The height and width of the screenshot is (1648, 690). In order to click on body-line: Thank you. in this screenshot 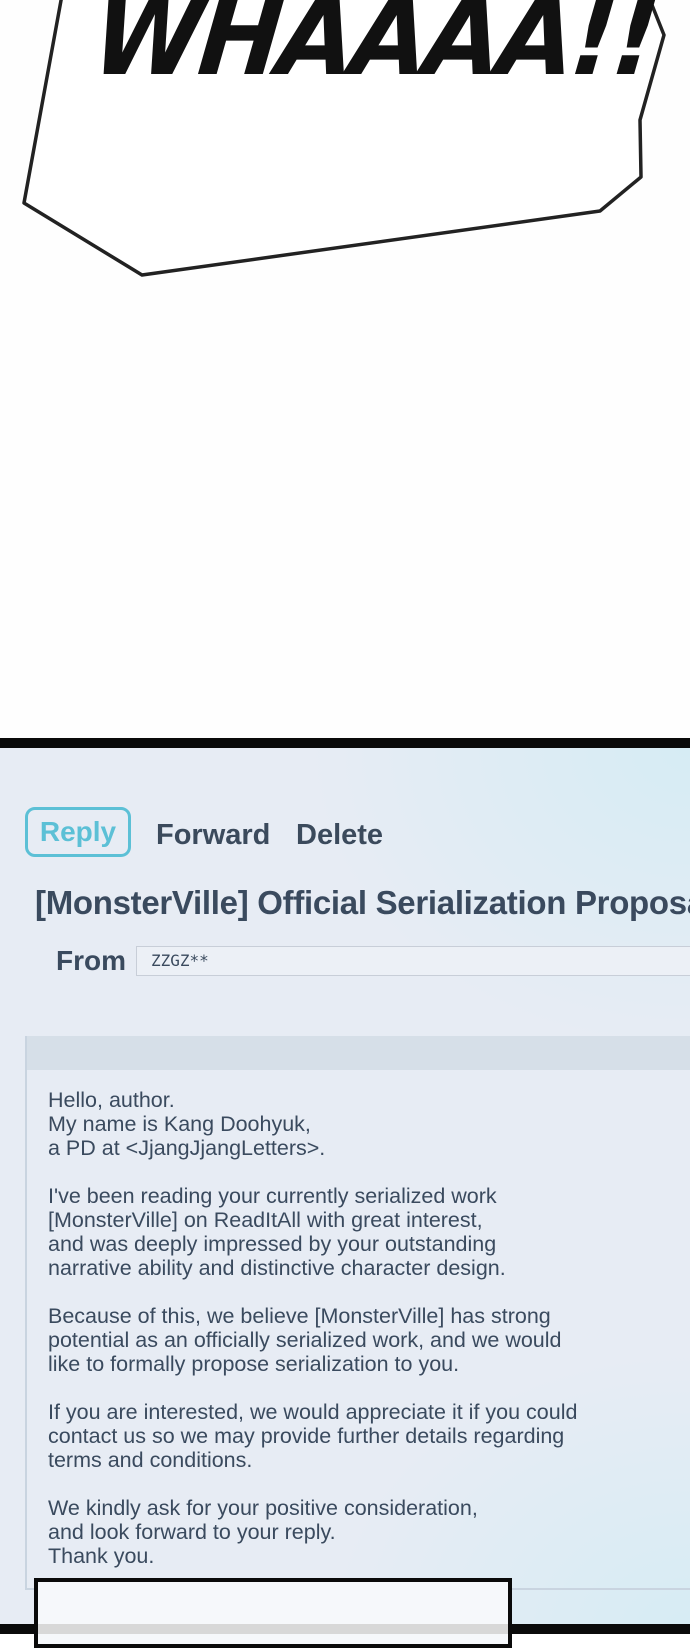, I will do `click(101, 1556)`.